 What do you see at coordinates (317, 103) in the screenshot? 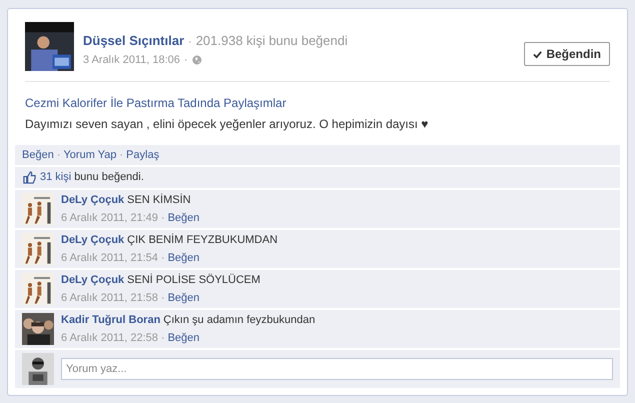
I see `link-title: Cezmi Kalorifer İle Pastırma Tadında Paylaşımlar` at bounding box center [317, 103].